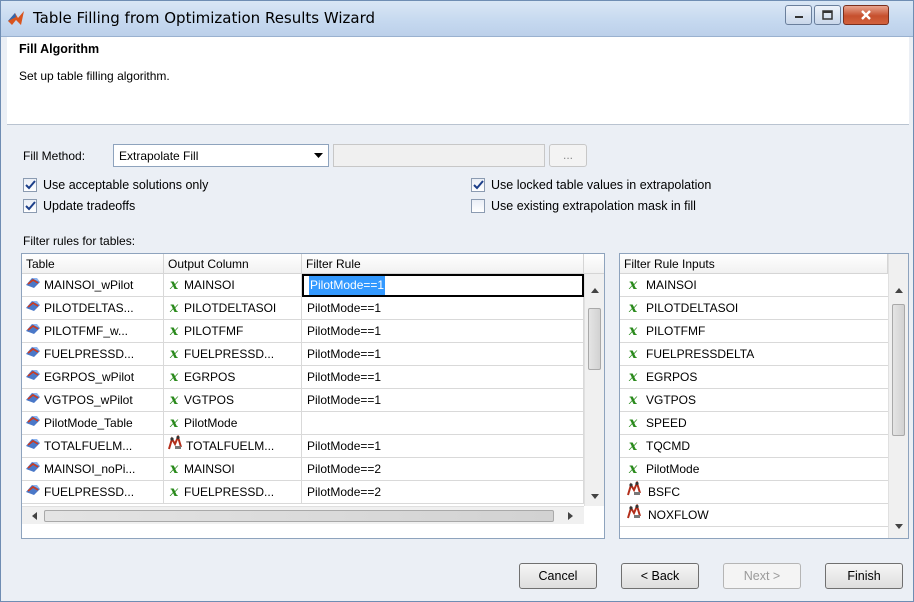 The width and height of the screenshot is (914, 602). I want to click on table-row: FUELPRESSD... x FUELPRESSD... PilotMode==2, so click(303, 492).